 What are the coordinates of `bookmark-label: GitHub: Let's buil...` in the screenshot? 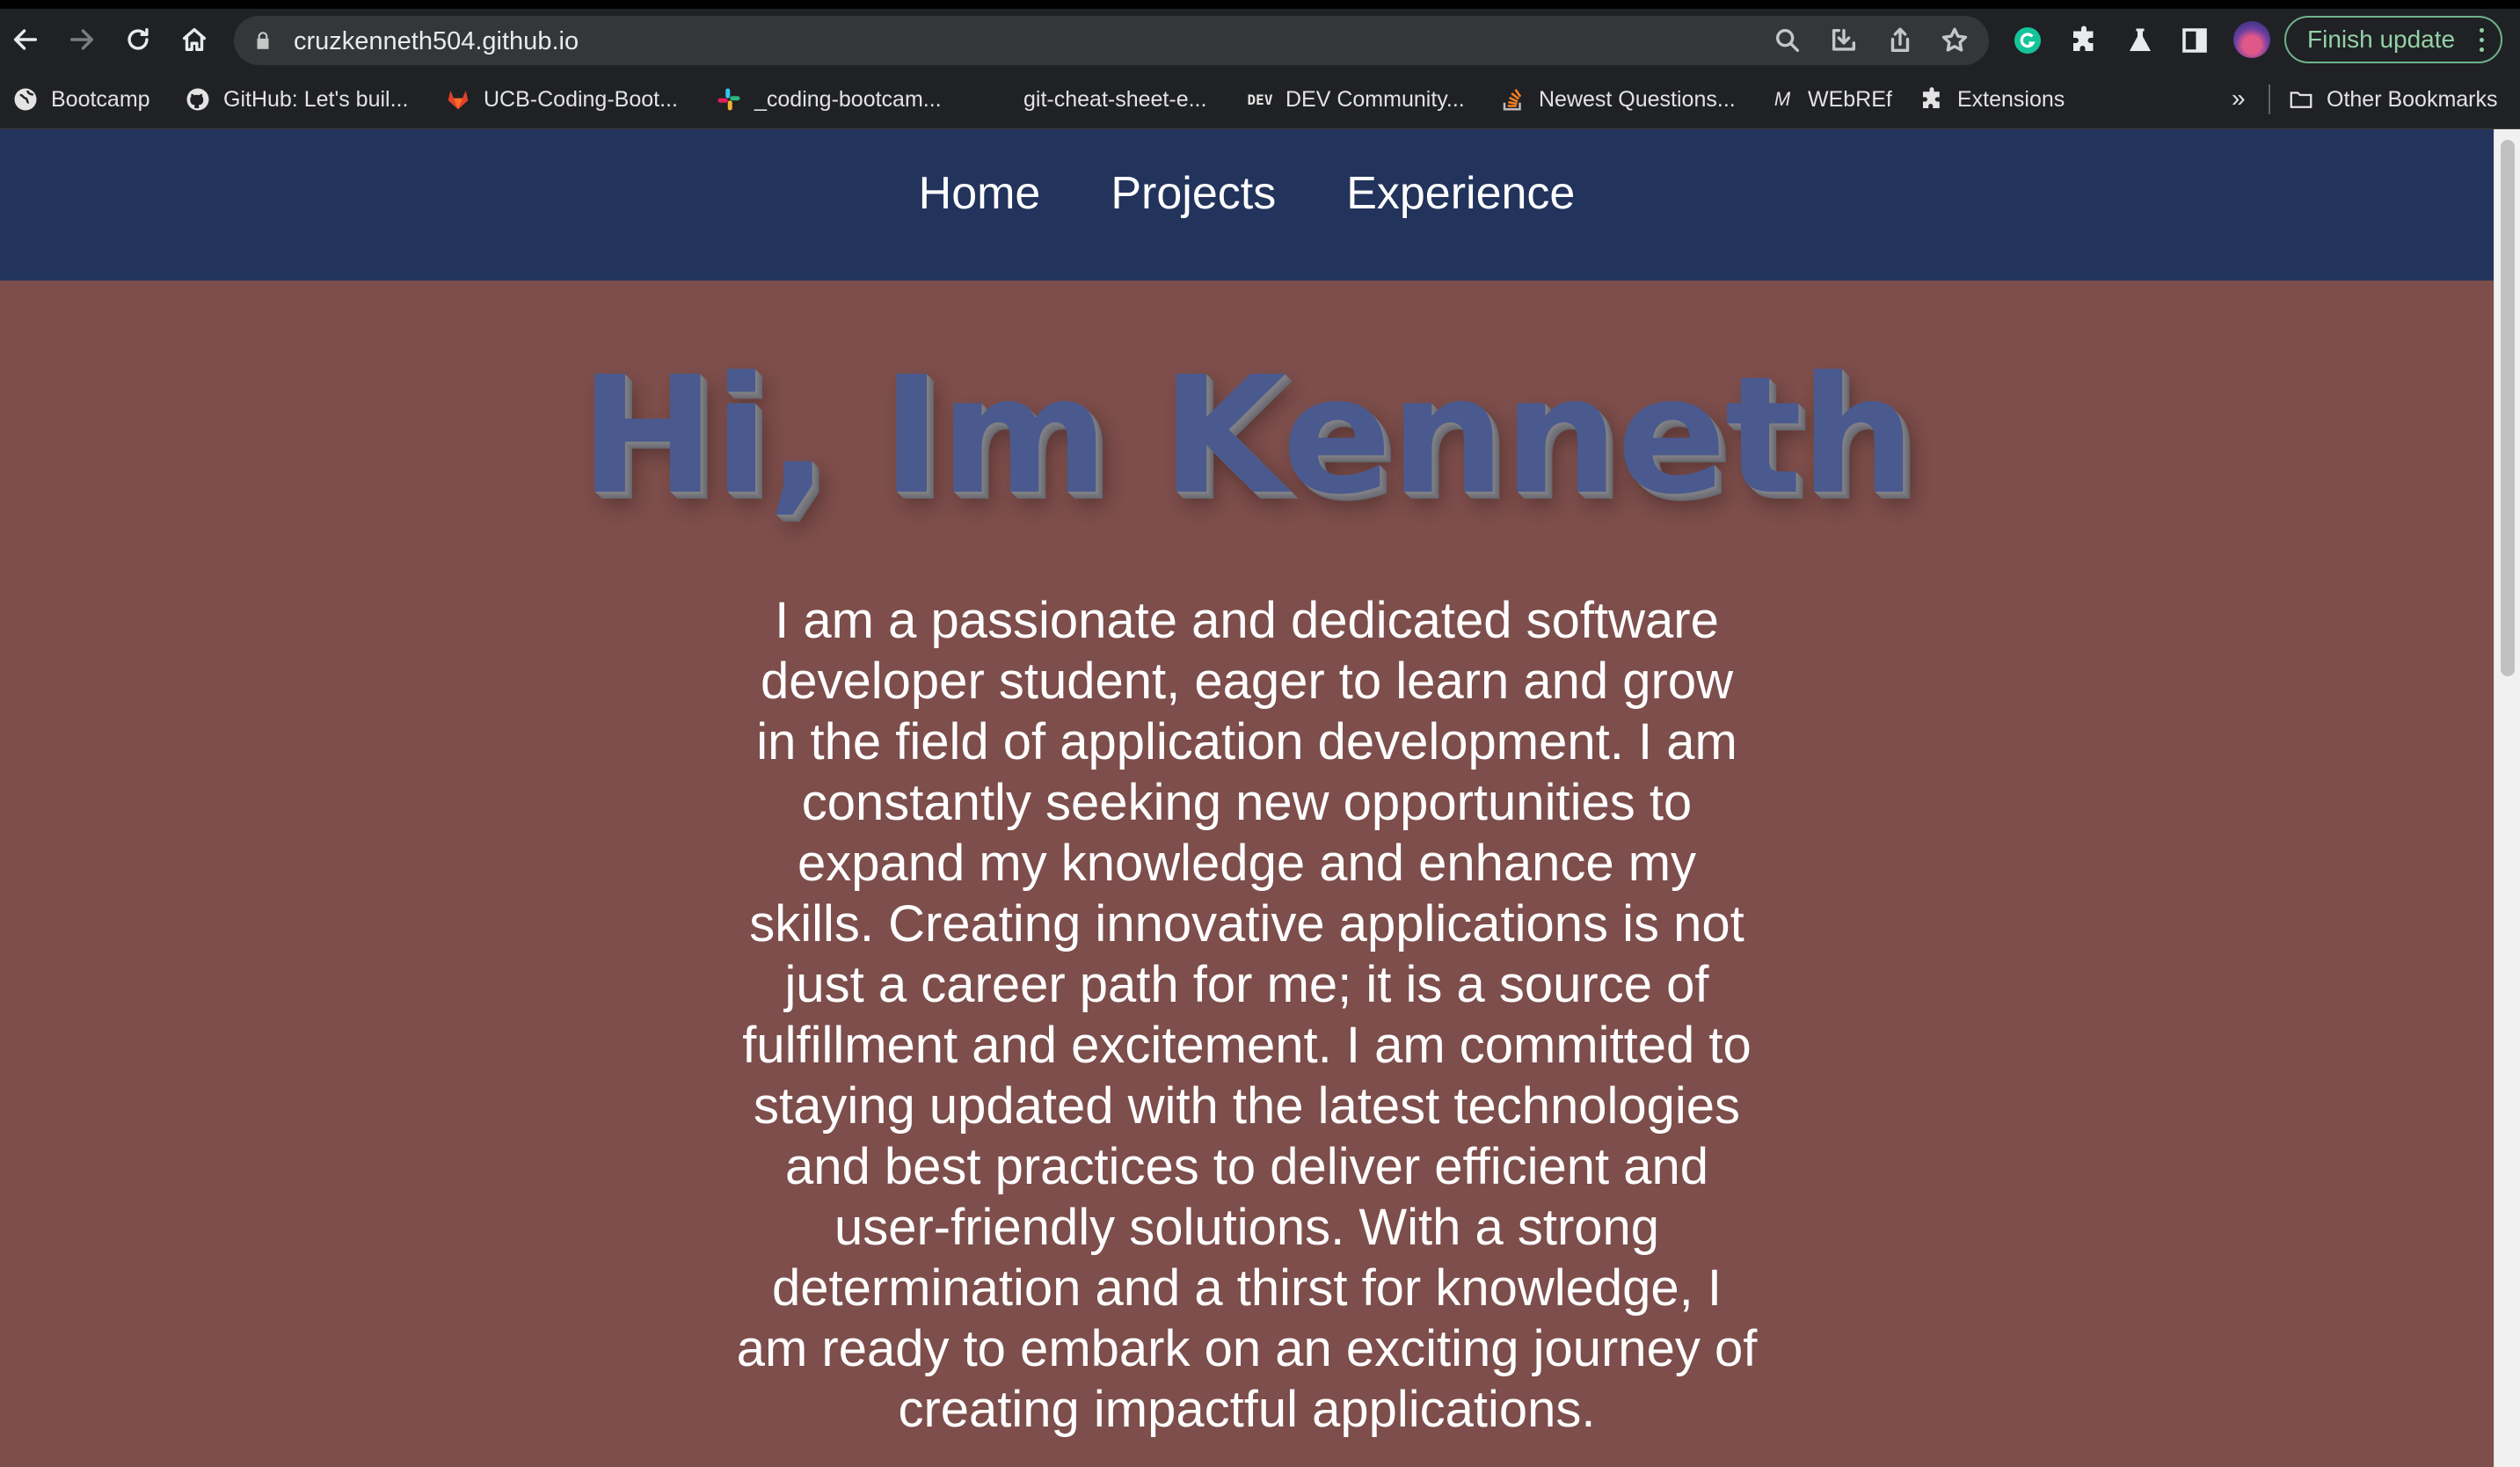 It's located at (316, 99).